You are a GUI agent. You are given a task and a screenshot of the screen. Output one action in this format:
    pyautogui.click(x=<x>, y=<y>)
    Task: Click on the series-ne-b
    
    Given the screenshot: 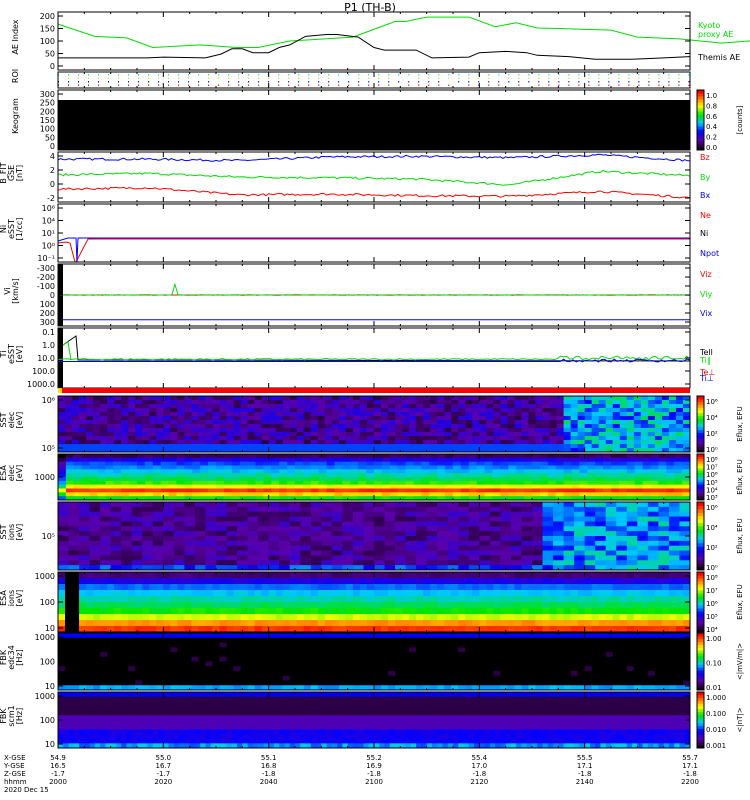 What is the action you would take?
    pyautogui.click(x=382, y=250)
    